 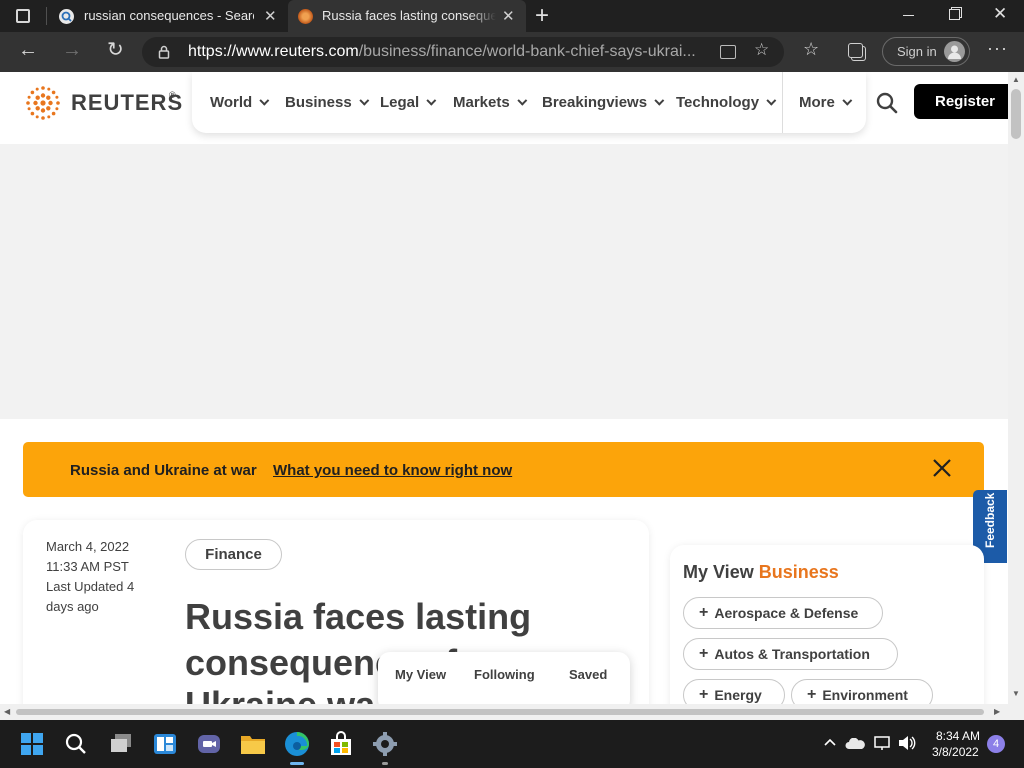 I want to click on topic-label: Aerospace & Defense, so click(x=786, y=613).